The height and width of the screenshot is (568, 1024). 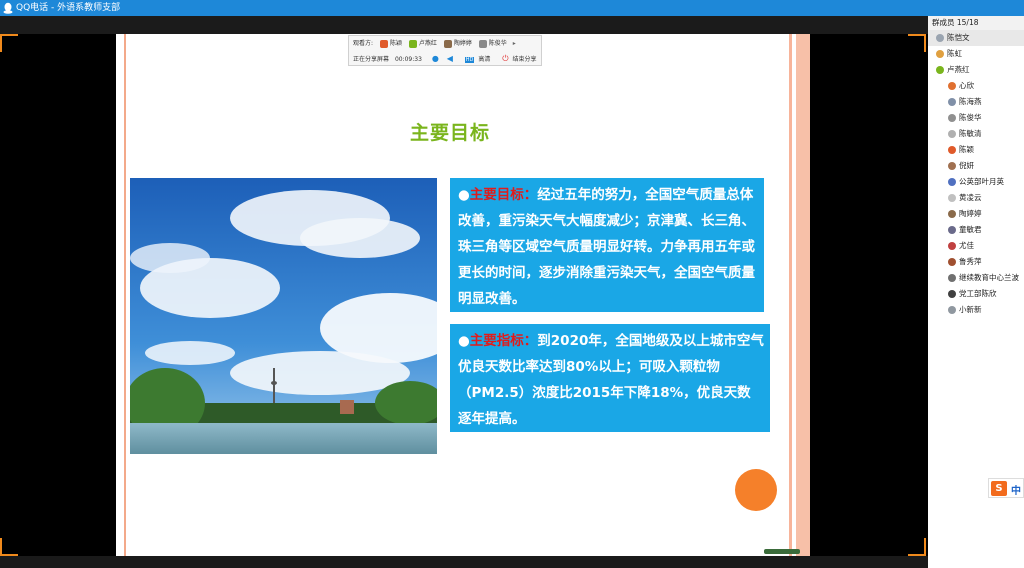 I want to click on member-item: 陈颖, so click(x=976, y=150).